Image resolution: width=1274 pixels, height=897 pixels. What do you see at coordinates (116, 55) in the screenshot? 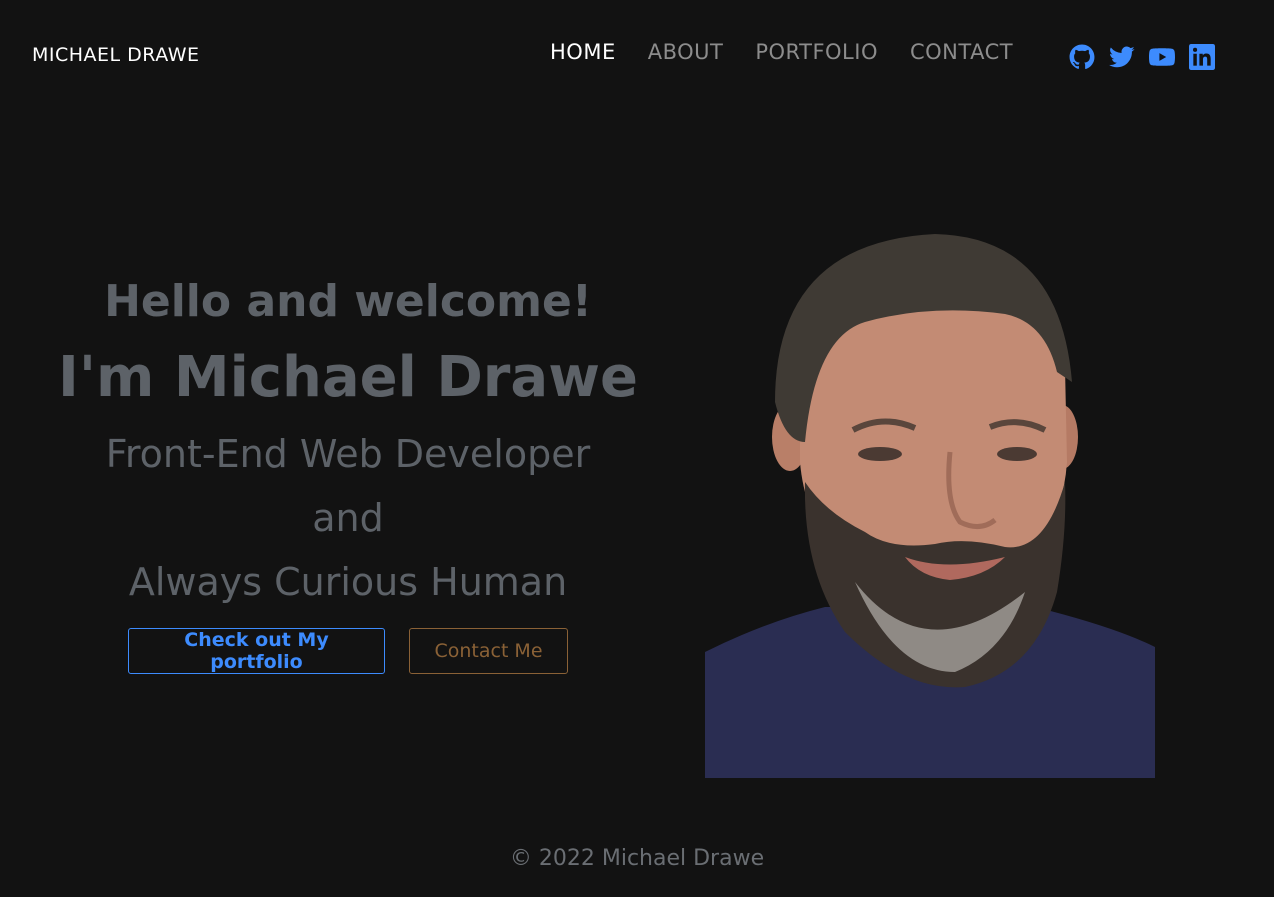
I see `brand-logo: MICHAEL DRAWE` at bounding box center [116, 55].